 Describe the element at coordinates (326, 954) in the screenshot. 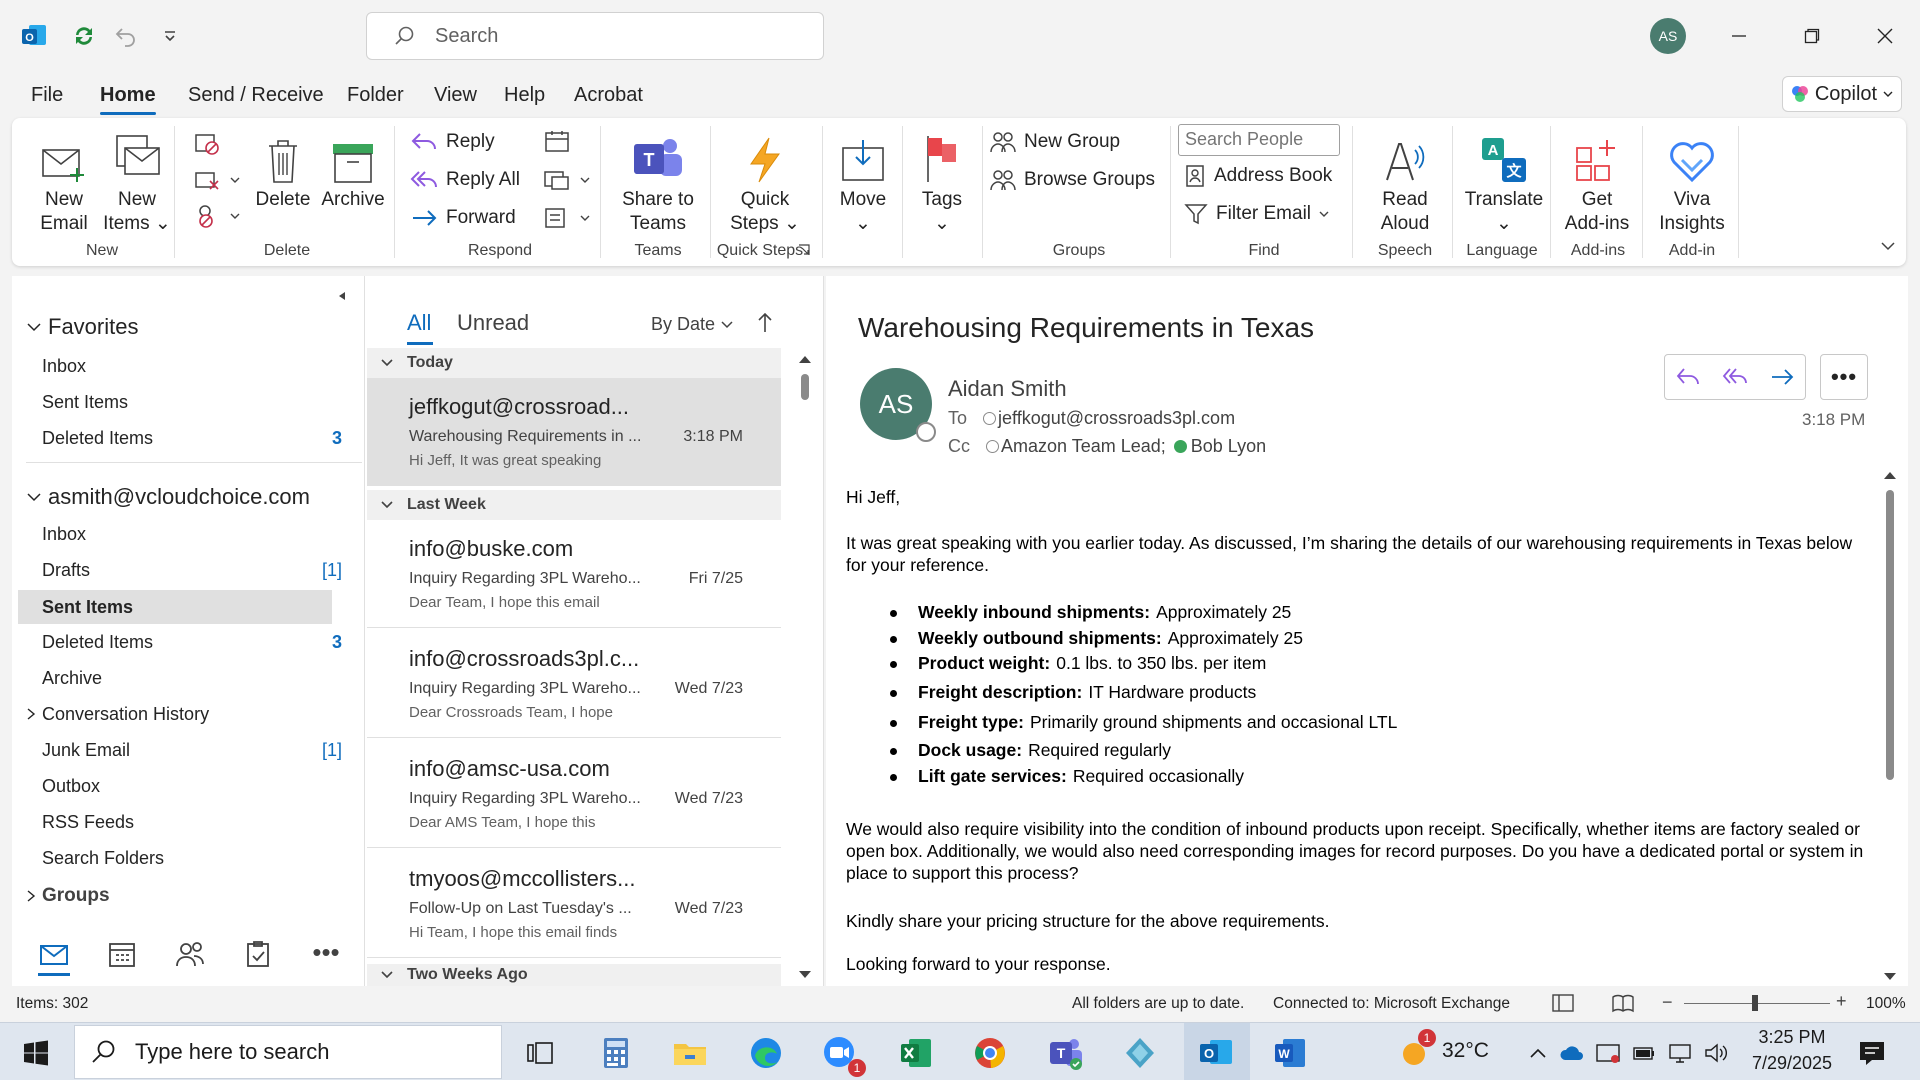

I see `more-modules-icon: •••` at that location.